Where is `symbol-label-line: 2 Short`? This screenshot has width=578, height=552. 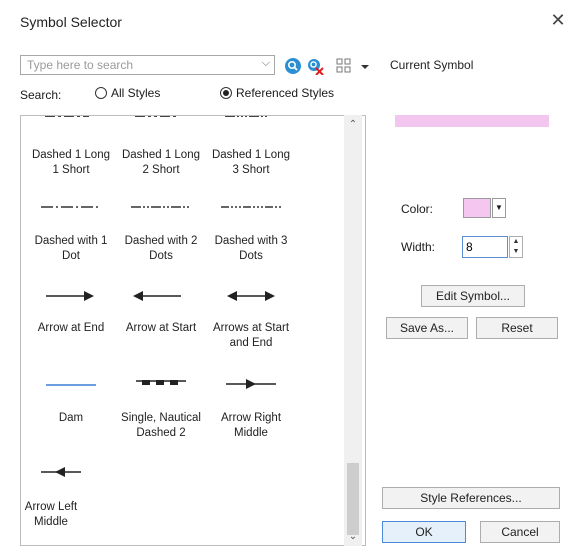 symbol-label-line: 2 Short is located at coordinates (161, 170).